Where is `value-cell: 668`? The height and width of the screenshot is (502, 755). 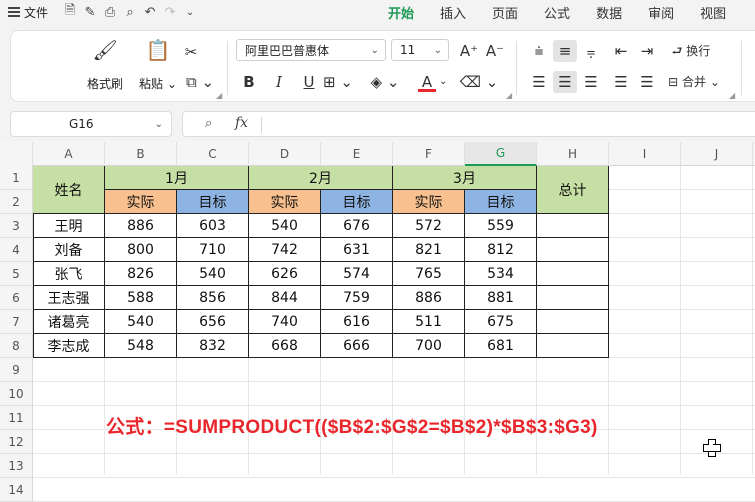 value-cell: 668 is located at coordinates (285, 346).